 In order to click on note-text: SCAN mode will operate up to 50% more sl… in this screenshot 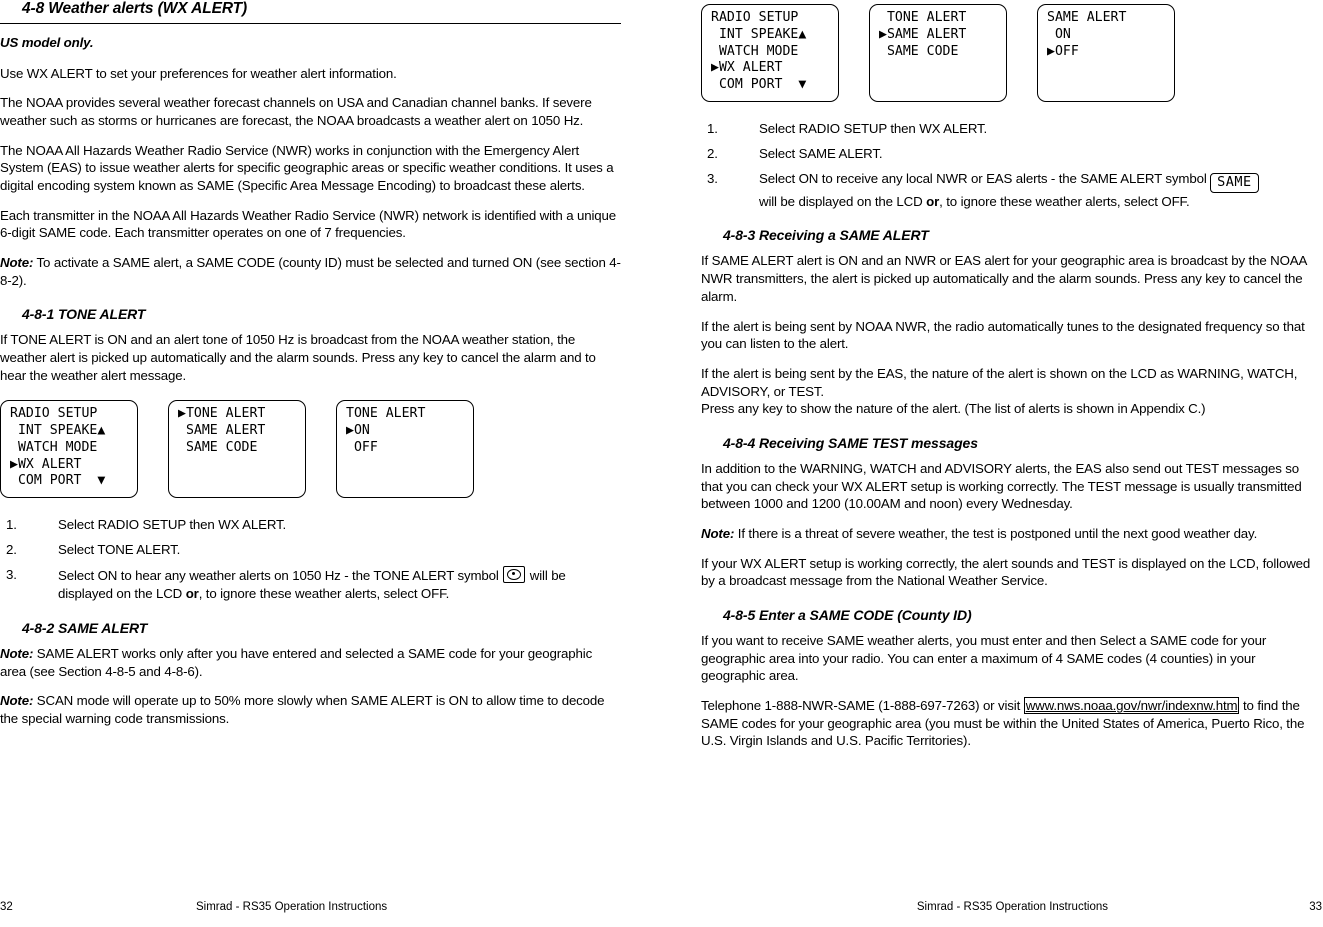, I will do `click(302, 709)`.